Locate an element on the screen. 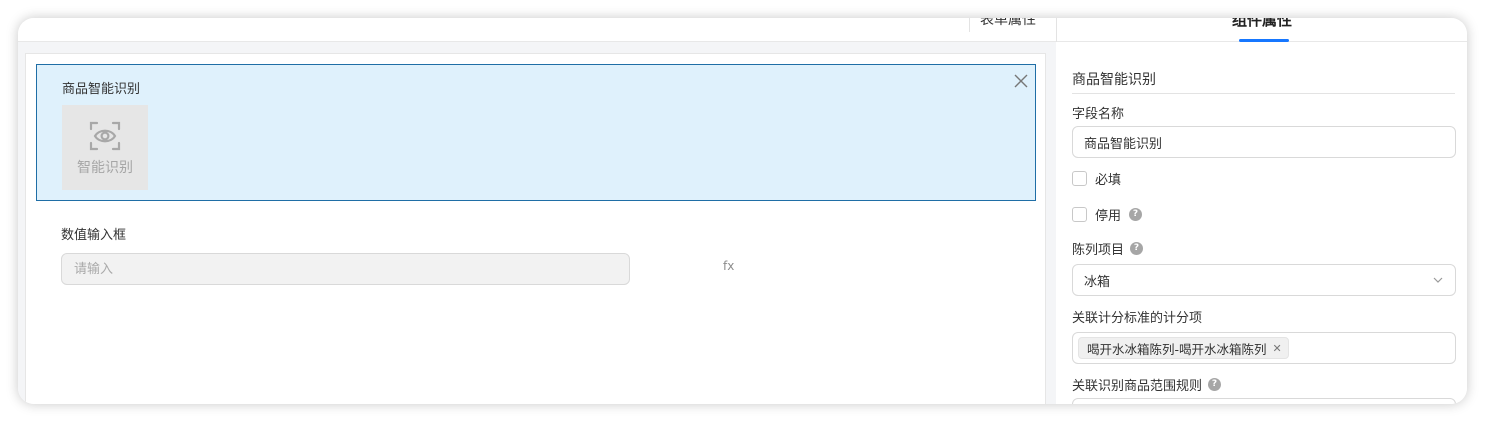 This screenshot has width=1485, height=421. chevron-down-icon is located at coordinates (1438, 280).